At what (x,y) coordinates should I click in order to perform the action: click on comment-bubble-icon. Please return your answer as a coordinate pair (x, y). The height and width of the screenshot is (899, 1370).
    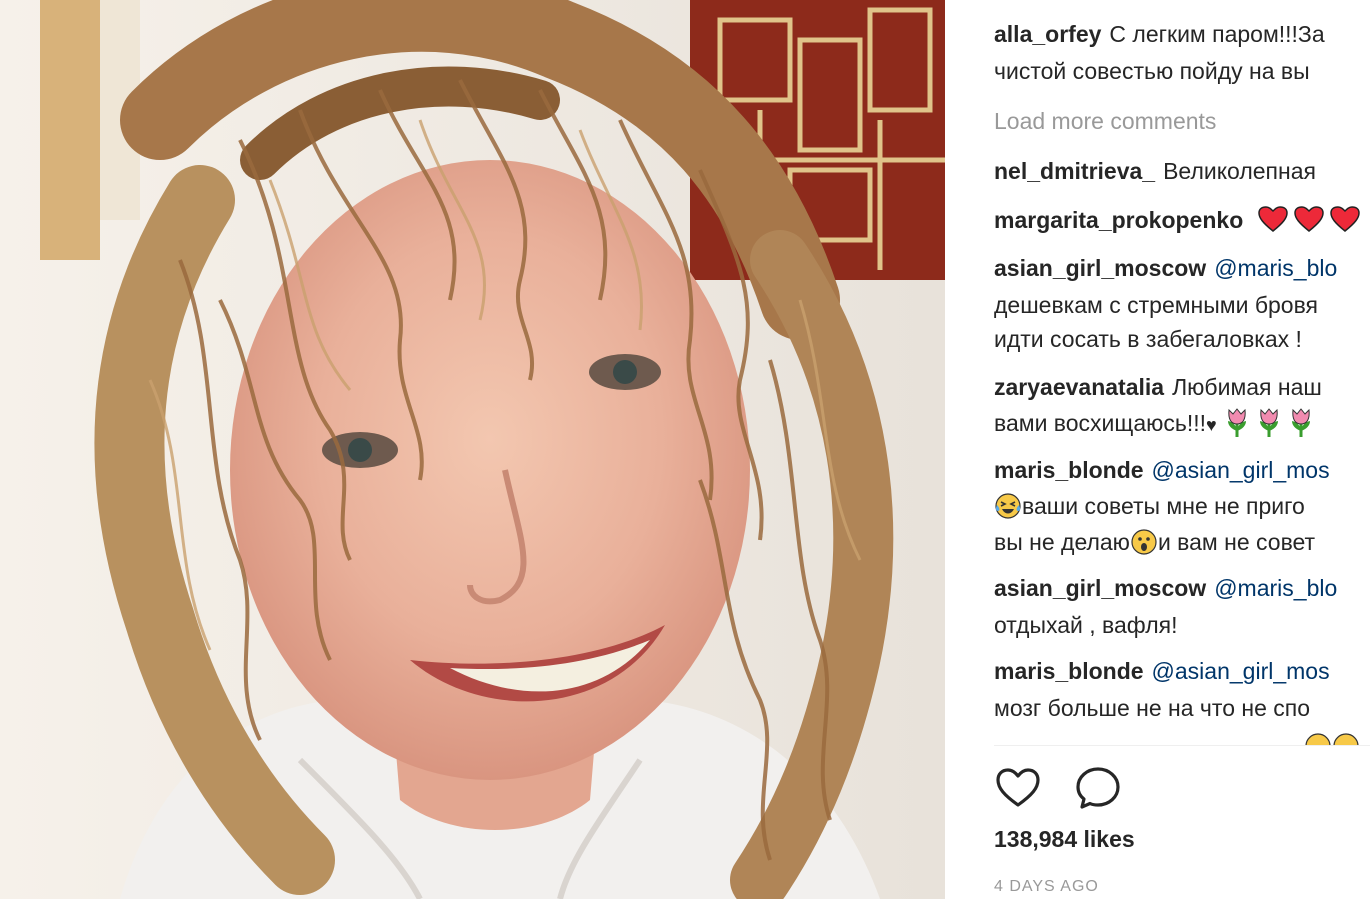
    Looking at the image, I should click on (1098, 788).